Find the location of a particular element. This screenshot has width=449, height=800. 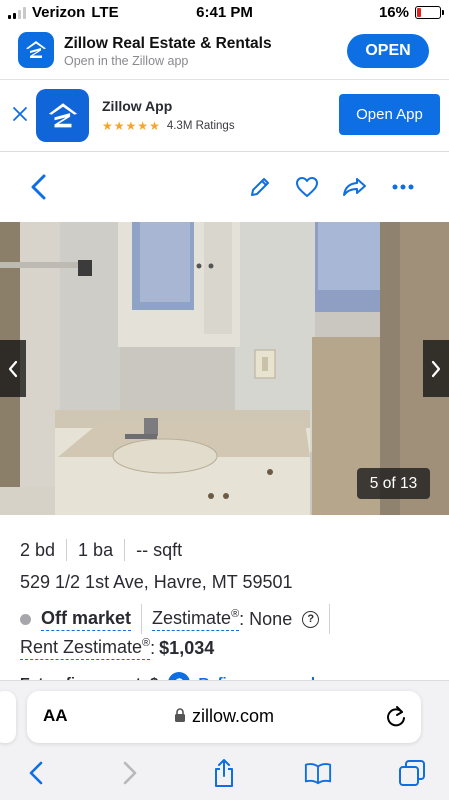

more-dots-icon is located at coordinates (403, 187).